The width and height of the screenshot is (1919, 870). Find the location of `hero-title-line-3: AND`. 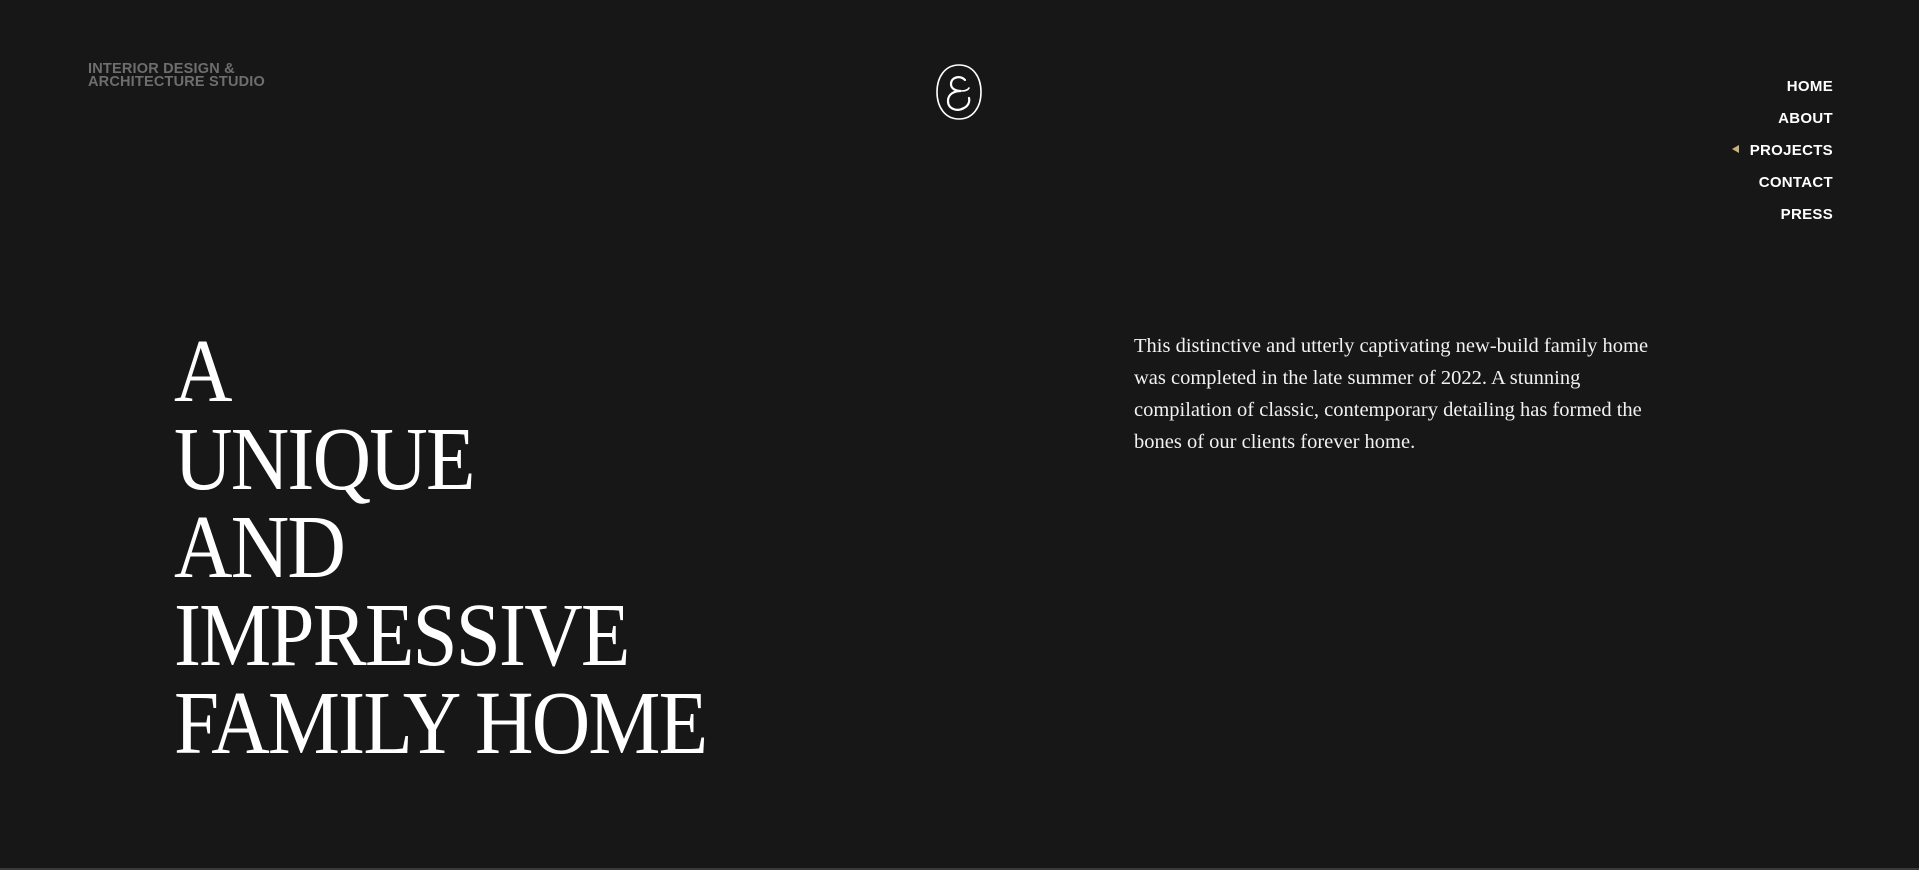

hero-title-line-3: AND is located at coordinates (260, 547).